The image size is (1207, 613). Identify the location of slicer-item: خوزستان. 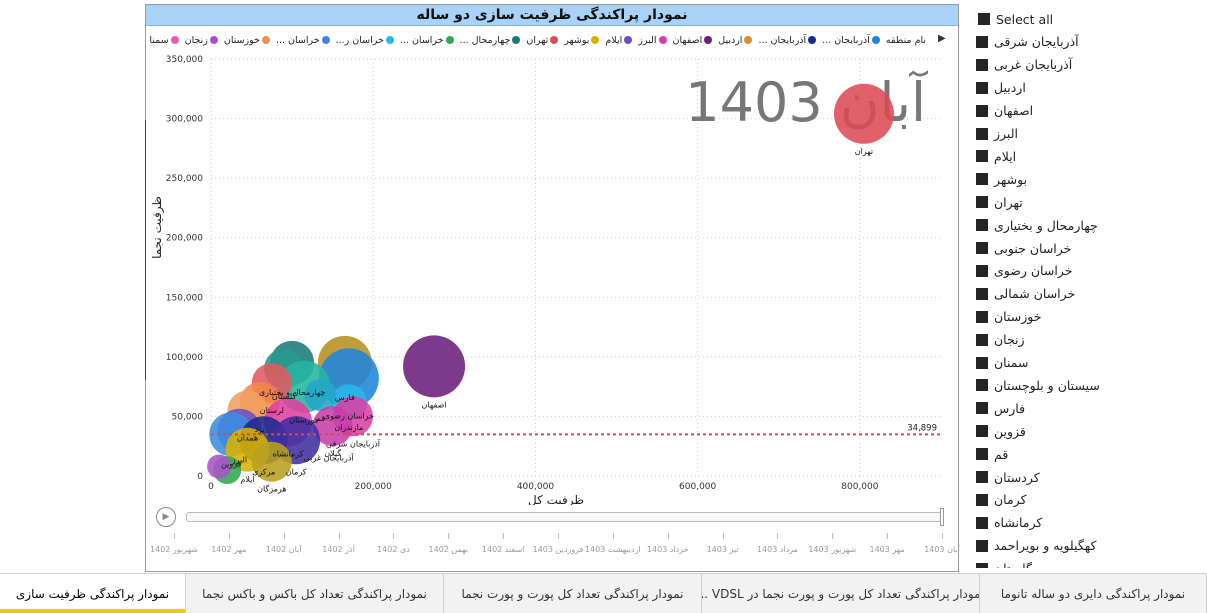
(1091, 317).